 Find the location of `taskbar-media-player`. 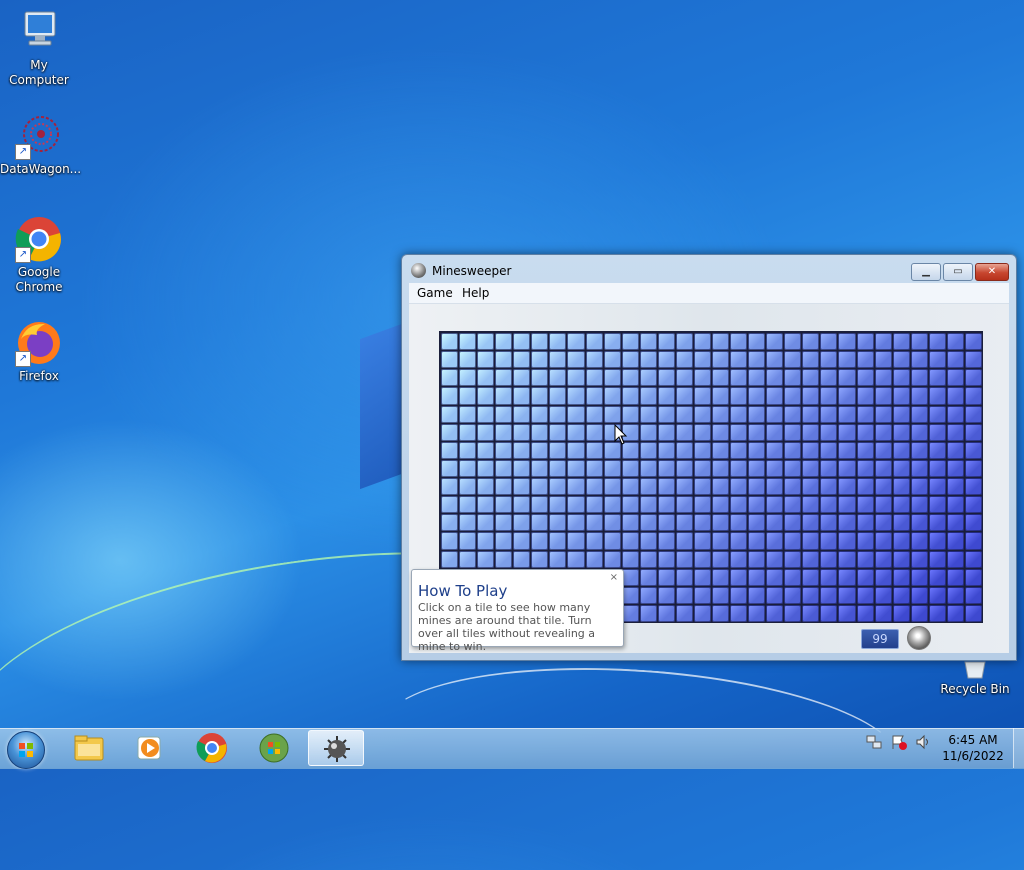

taskbar-media-player is located at coordinates (150, 748).